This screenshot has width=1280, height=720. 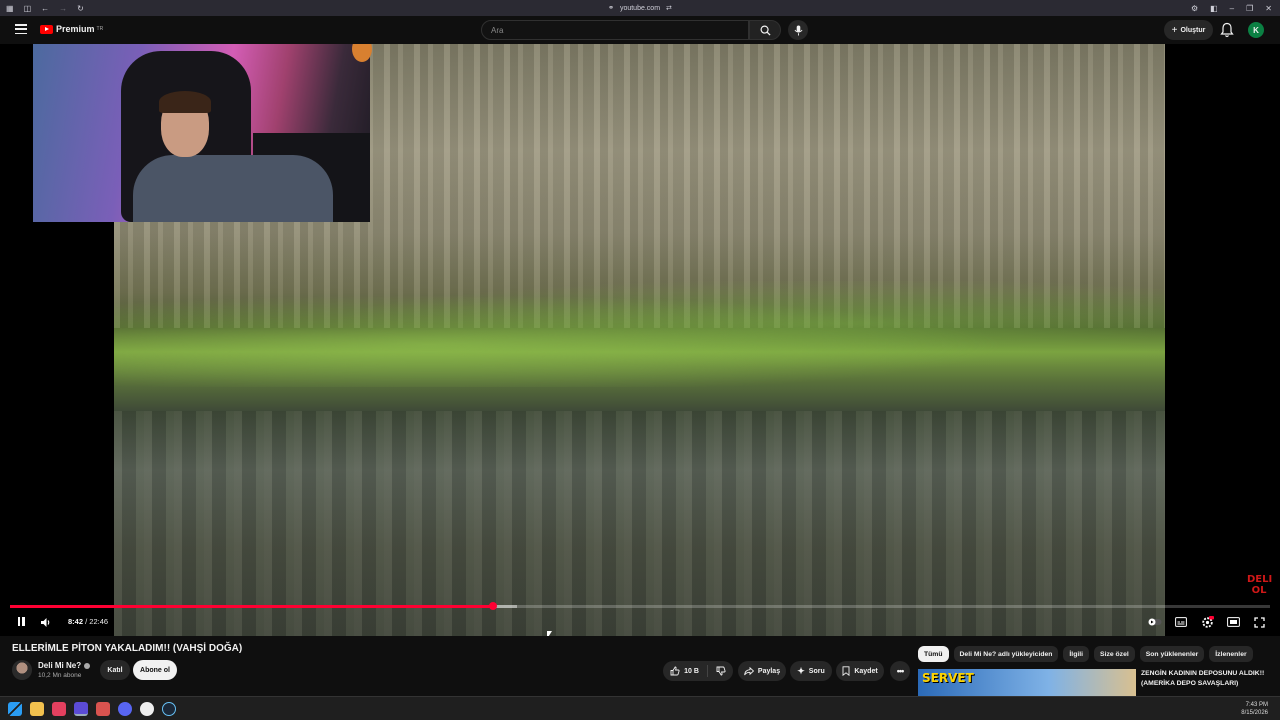 I want to click on chip-recently-uploaded: Son yüklenenler, so click(x=1172, y=654).